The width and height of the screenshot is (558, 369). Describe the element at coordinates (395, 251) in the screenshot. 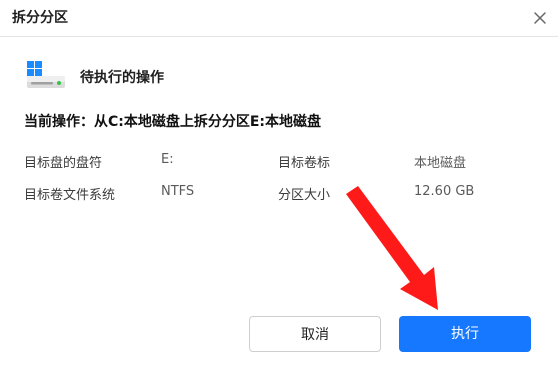

I see `annotation-arrow-icon` at that location.